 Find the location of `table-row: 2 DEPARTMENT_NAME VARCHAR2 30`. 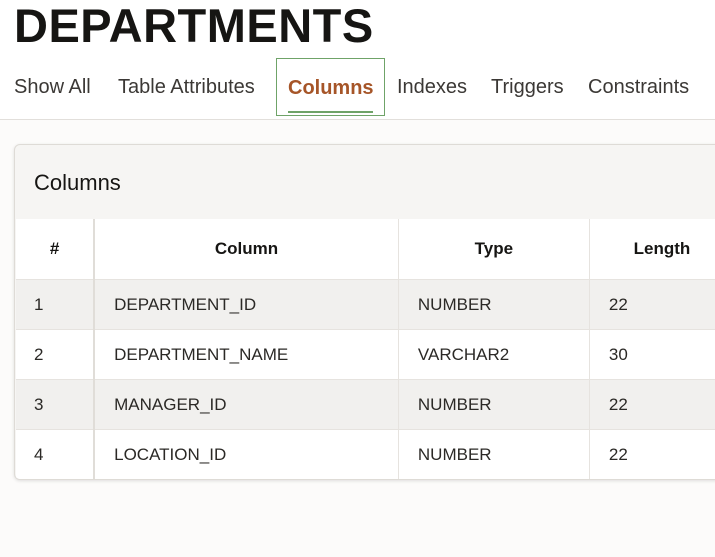

table-row: 2 DEPARTMENT_NAME VARCHAR2 30 is located at coordinates (365, 354).